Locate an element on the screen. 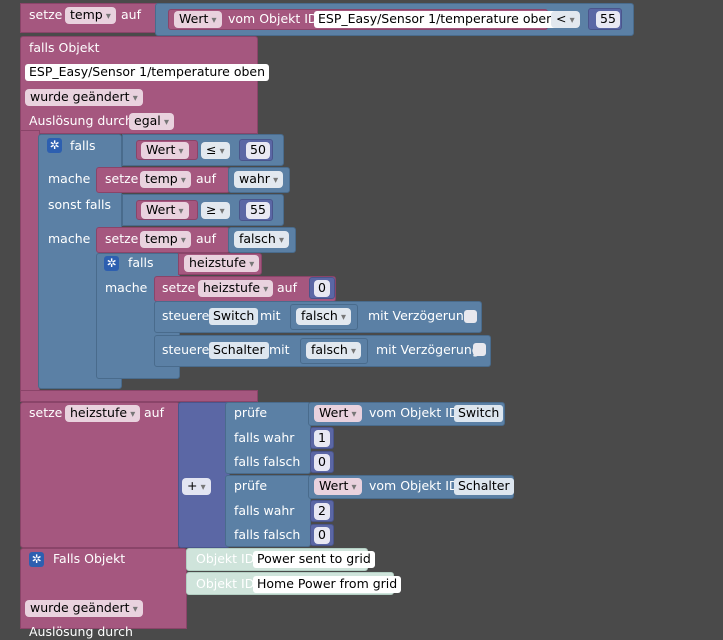 Image resolution: width=723 pixels, height=640 pixels. operator-dropdown: ≤ is located at coordinates (215, 150).